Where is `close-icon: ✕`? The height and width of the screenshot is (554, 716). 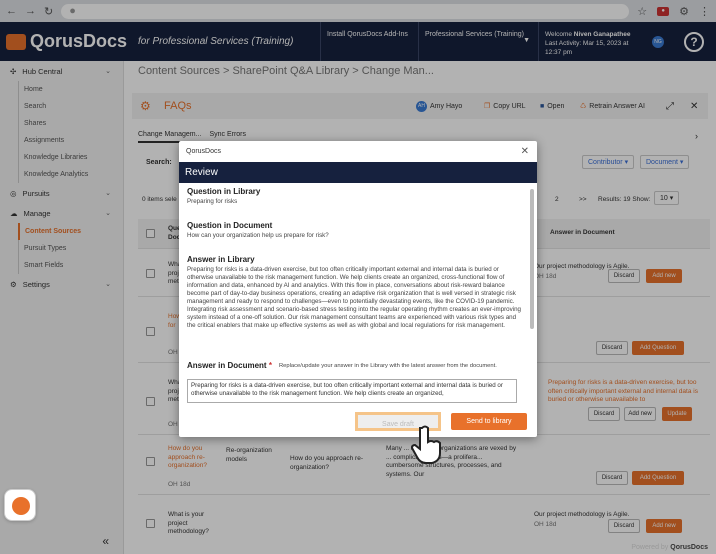 close-icon: ✕ is located at coordinates (525, 151).